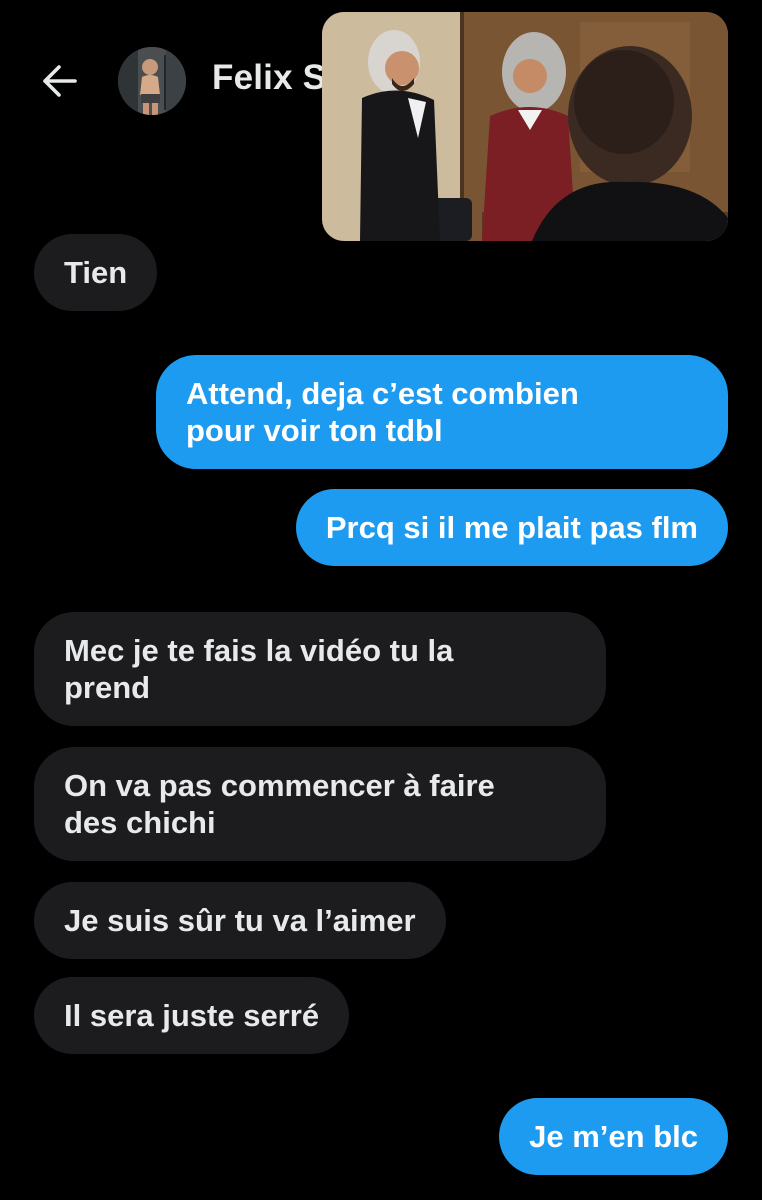 Image resolution: width=762 pixels, height=1200 pixels. Describe the element at coordinates (320, 669) in the screenshot. I see `message-bubble-incoming: Mec je te fais la vidéo tu la prend` at that location.